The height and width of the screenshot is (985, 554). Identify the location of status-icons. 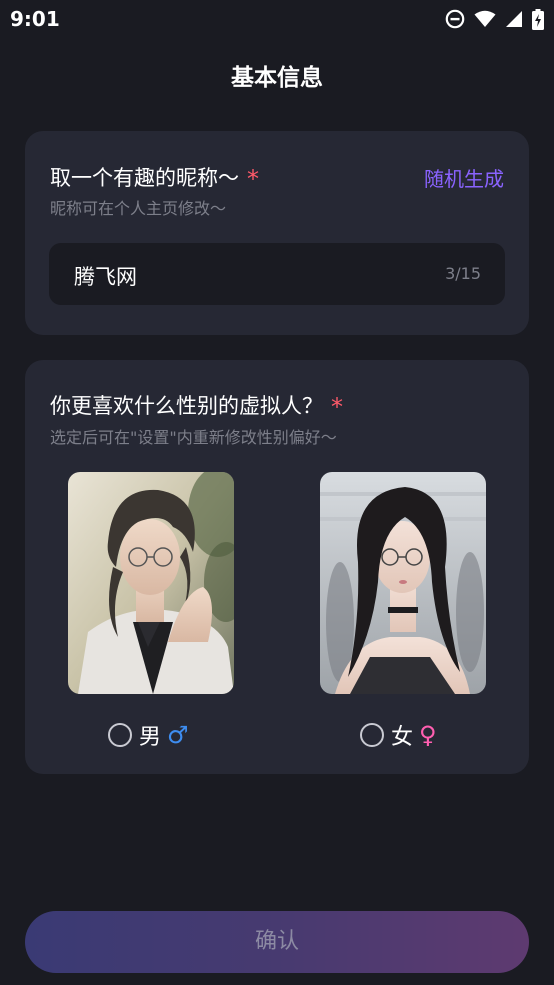
(494, 19).